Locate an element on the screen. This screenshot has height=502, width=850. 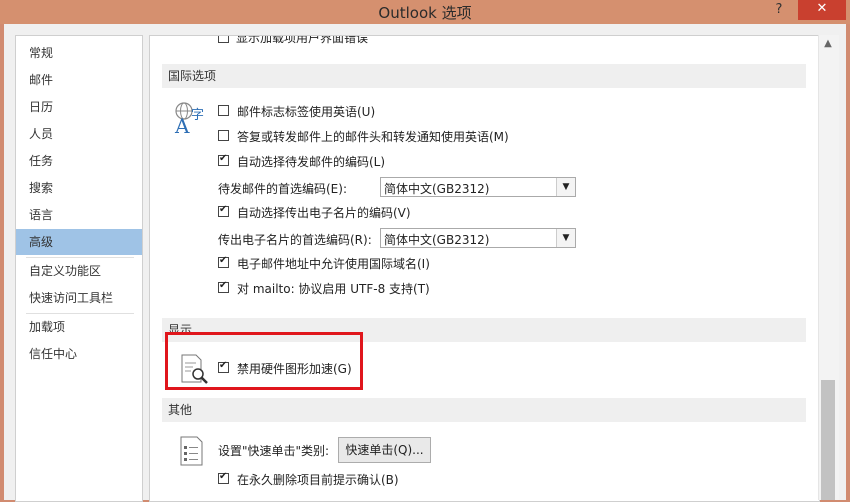
section-header-other: 其他 is located at coordinates (484, 410).